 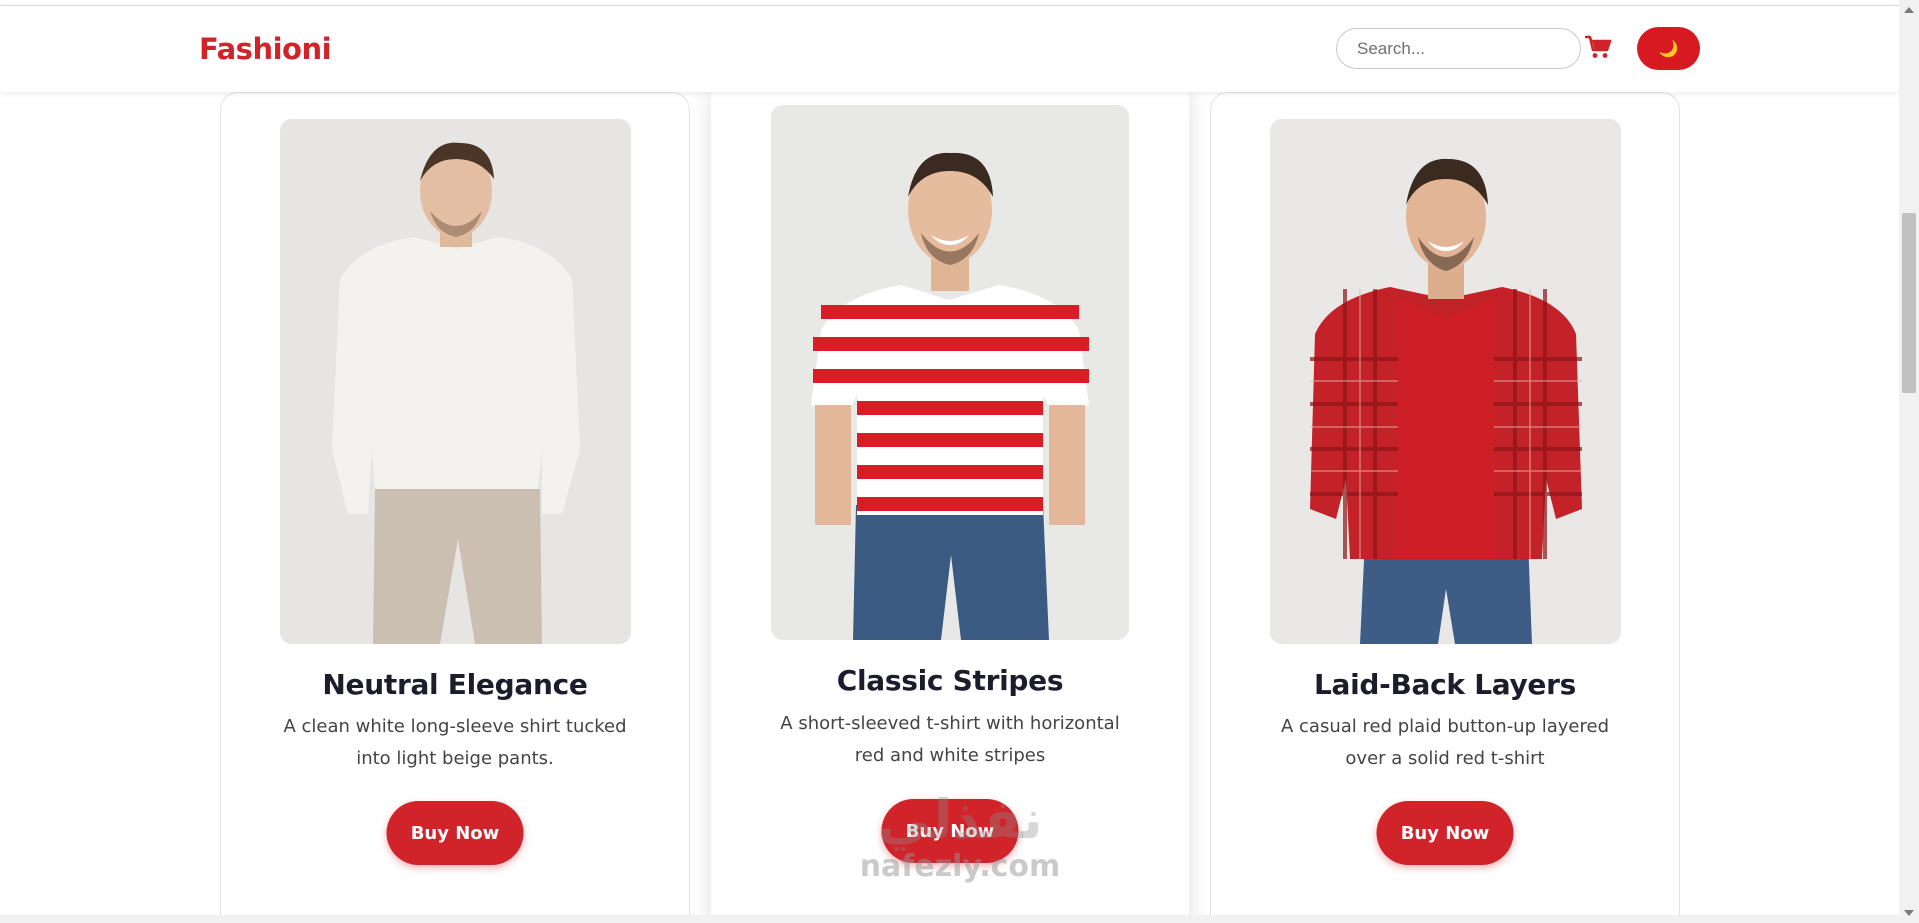 What do you see at coordinates (1458, 48) in the screenshot?
I see `search-input` at bounding box center [1458, 48].